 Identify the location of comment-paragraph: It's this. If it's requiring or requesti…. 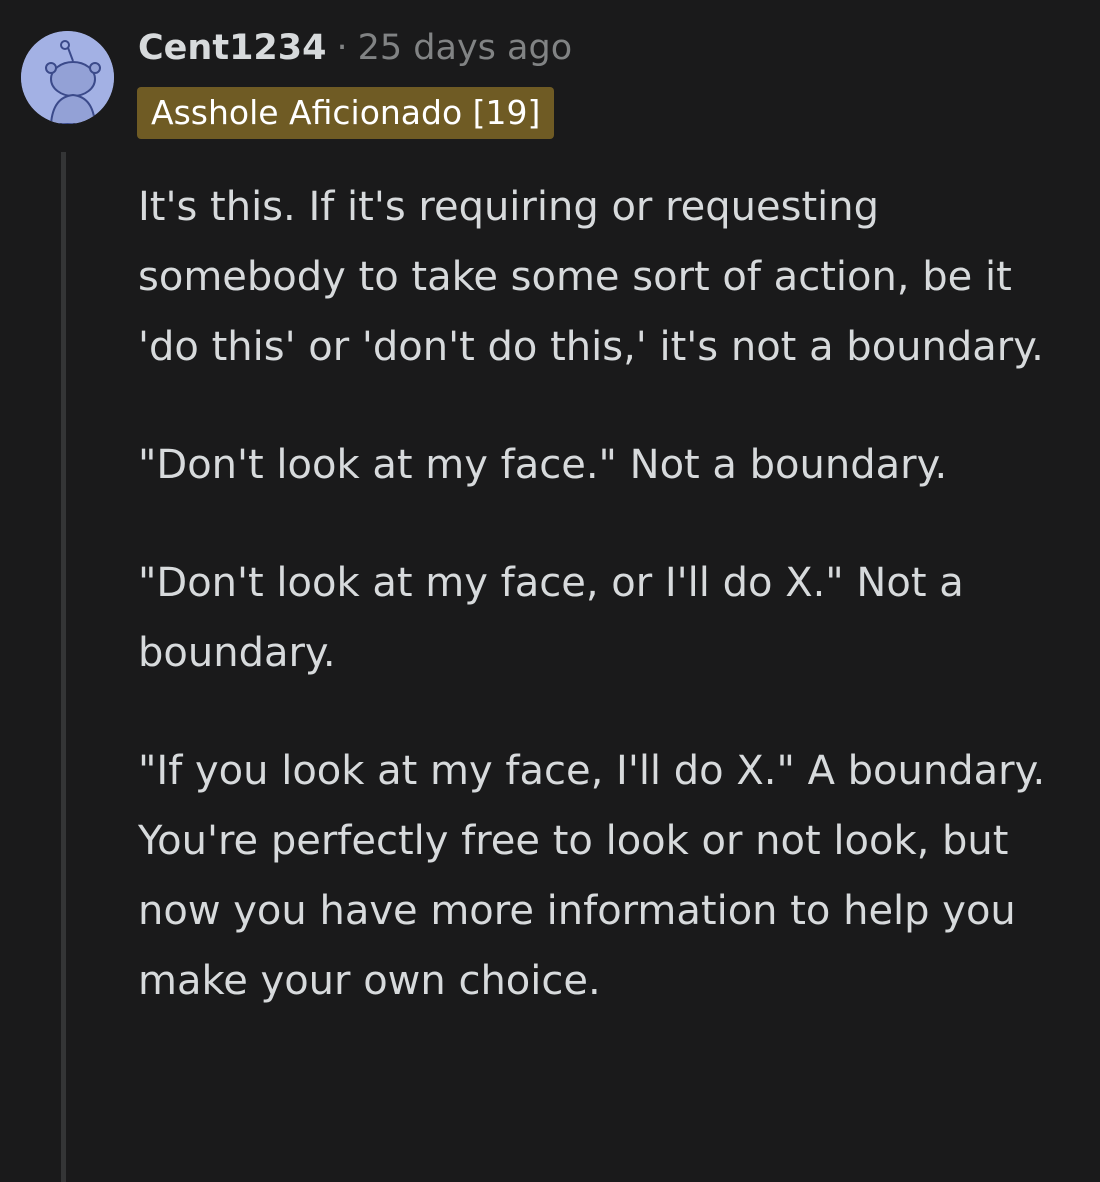
(591, 277).